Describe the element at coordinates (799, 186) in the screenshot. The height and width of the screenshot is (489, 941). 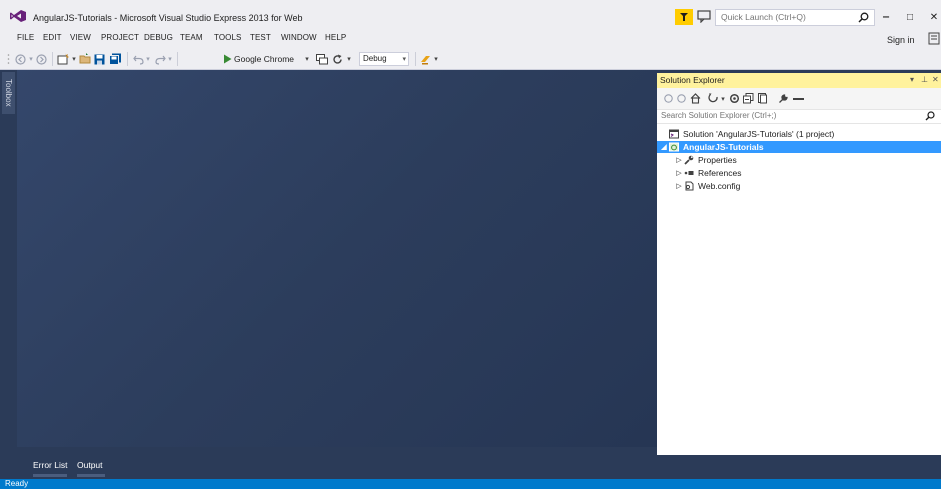
I see `tree-item-web-config: ▷ Web.config` at that location.